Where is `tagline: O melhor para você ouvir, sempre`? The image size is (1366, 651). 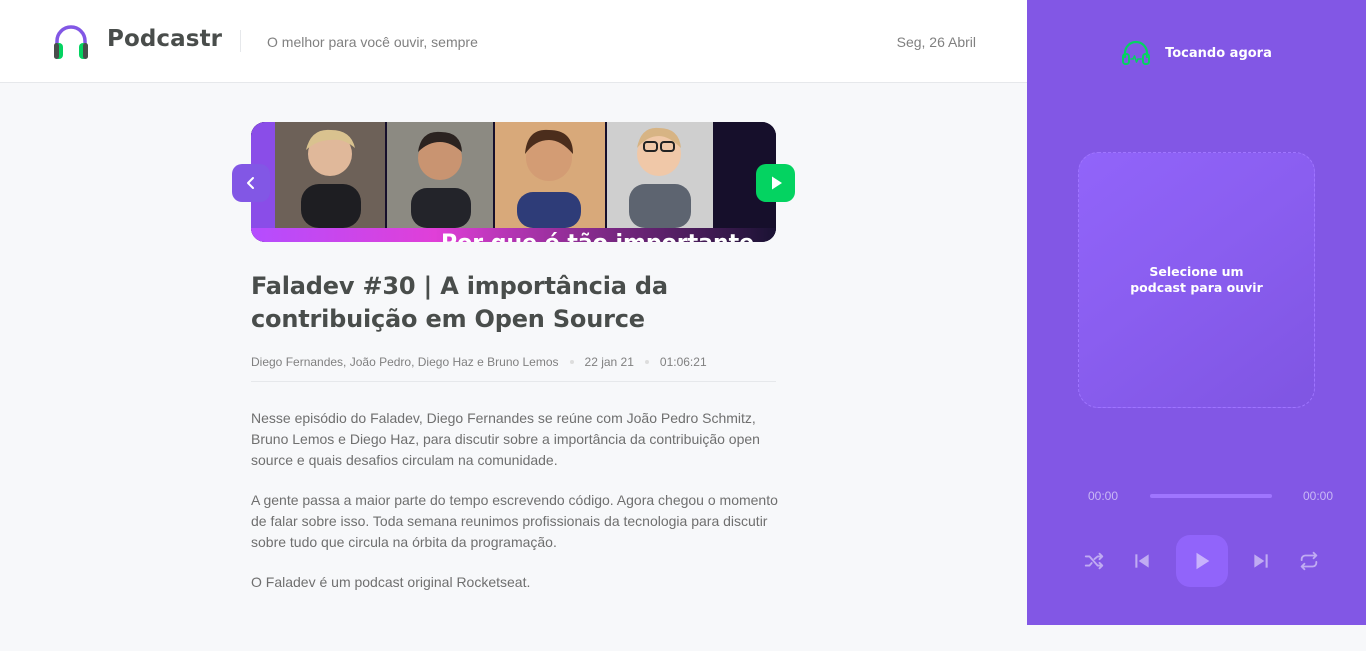
tagline: O melhor para você ouvir, sempre is located at coordinates (372, 42).